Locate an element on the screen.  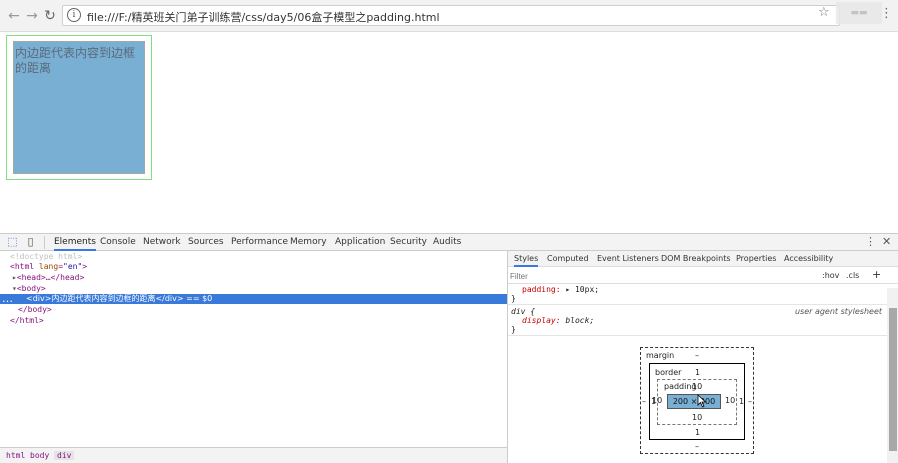
tab-separator is located at coordinates (44, 242).